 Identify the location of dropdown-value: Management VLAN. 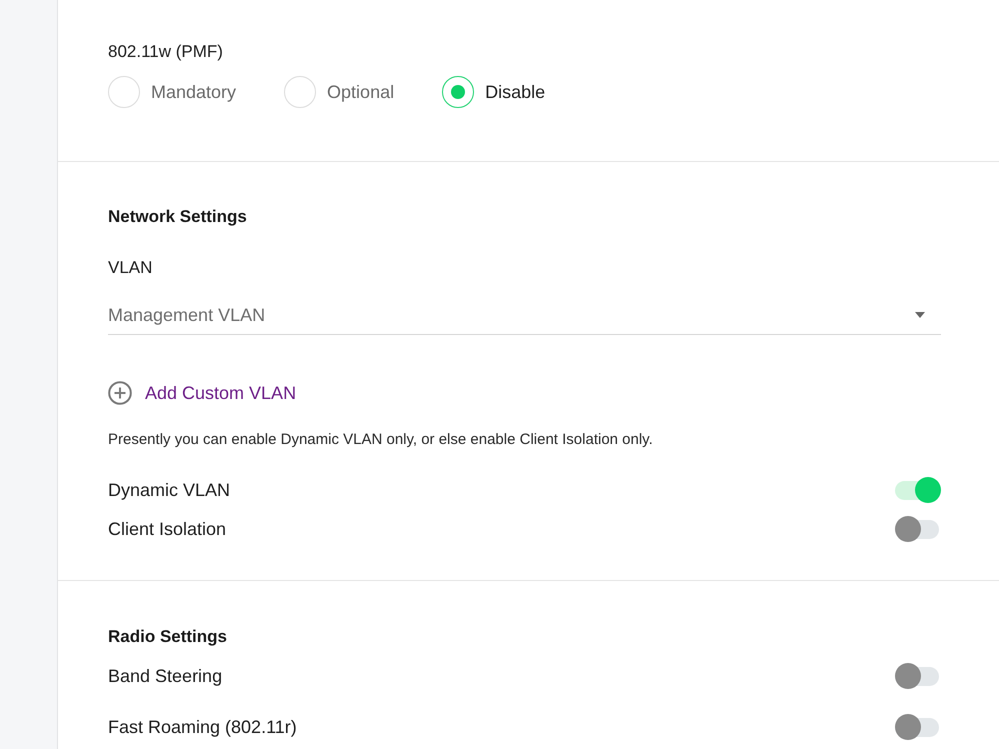
(187, 315).